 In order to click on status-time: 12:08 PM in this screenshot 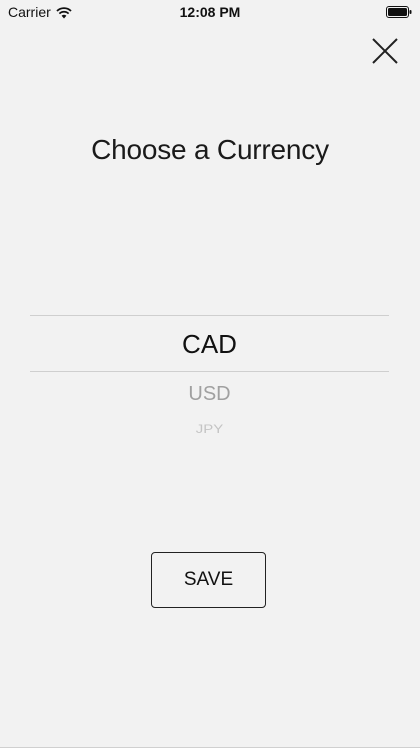, I will do `click(210, 12)`.